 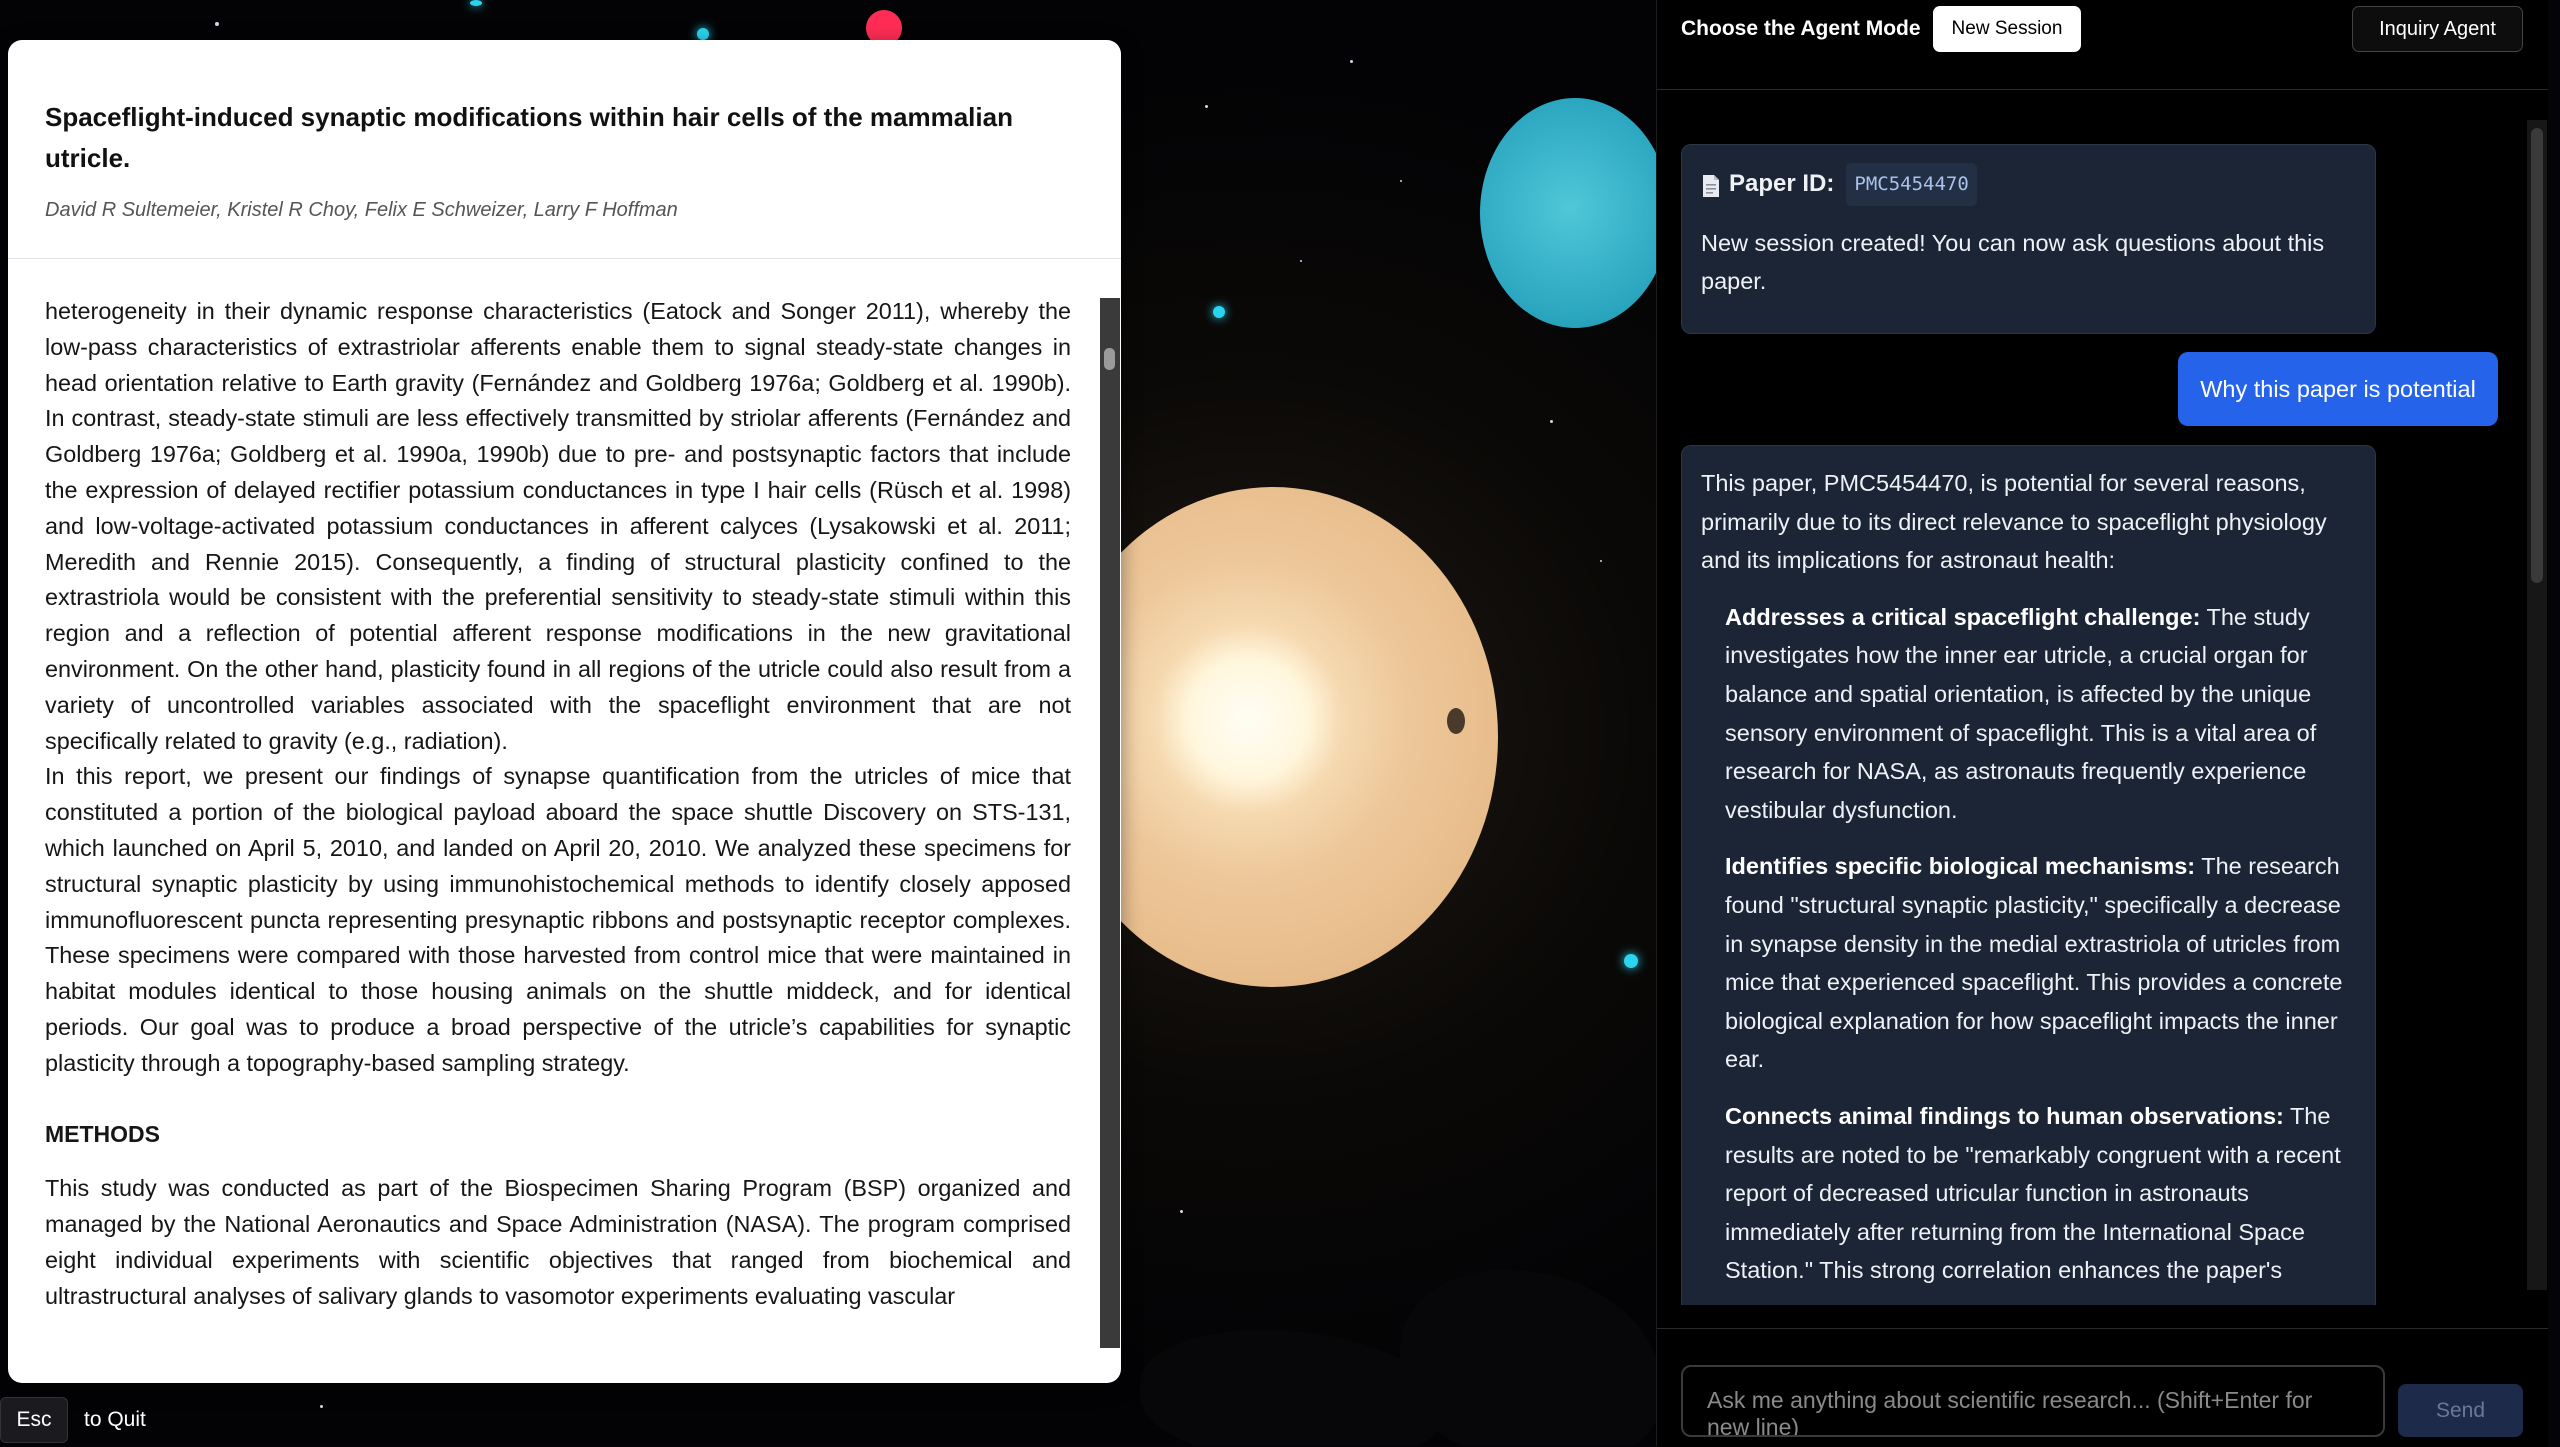 I want to click on new-session-button: New Session, so click(x=2007, y=29).